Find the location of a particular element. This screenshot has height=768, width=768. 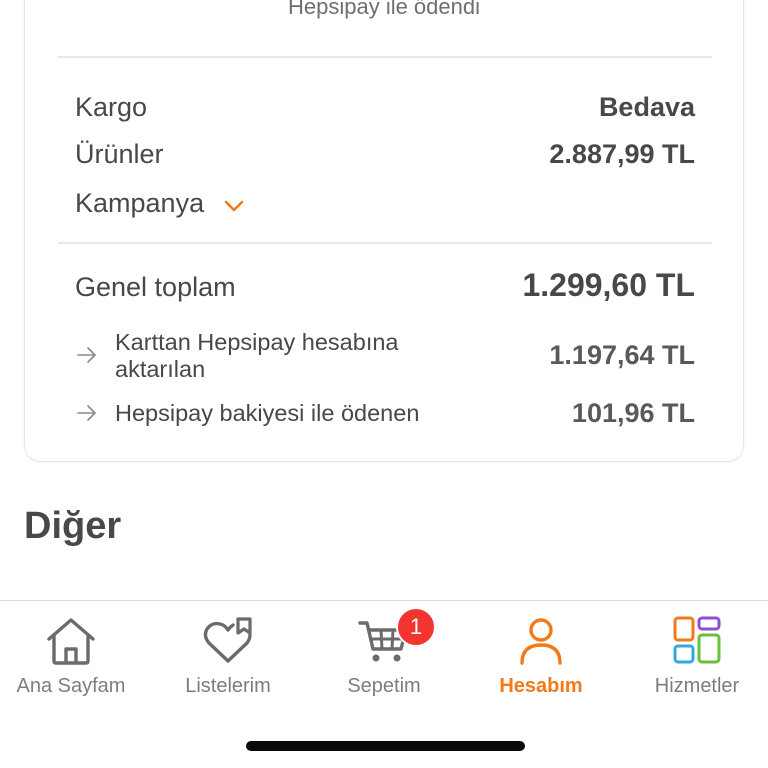

heart-bookmark-icon is located at coordinates (227, 640).